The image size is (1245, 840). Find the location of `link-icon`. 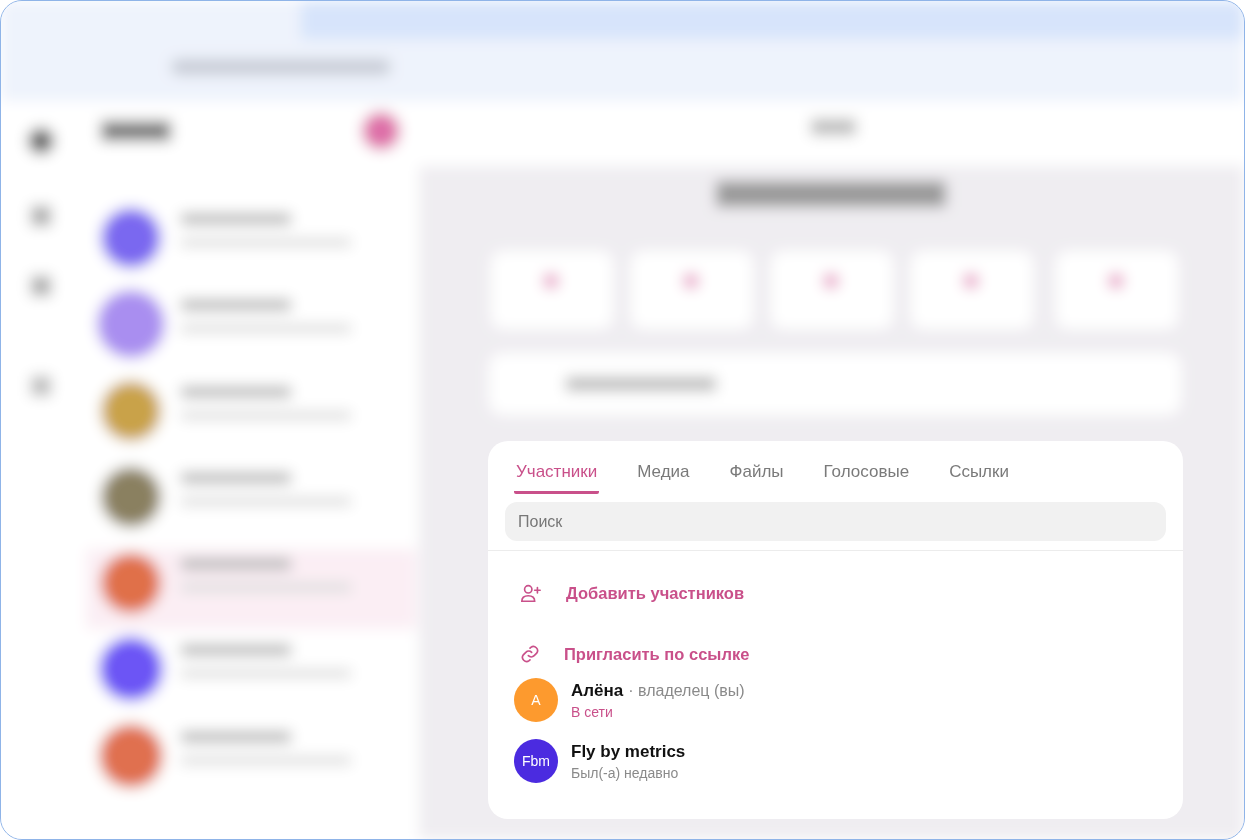

link-icon is located at coordinates (530, 654).